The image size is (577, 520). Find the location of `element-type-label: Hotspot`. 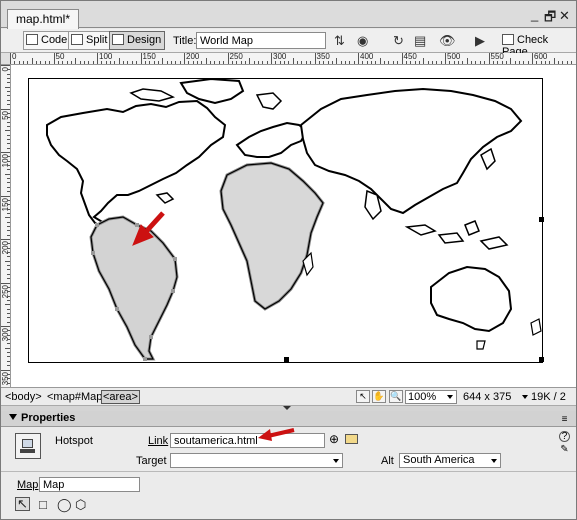

element-type-label: Hotspot is located at coordinates (74, 441).